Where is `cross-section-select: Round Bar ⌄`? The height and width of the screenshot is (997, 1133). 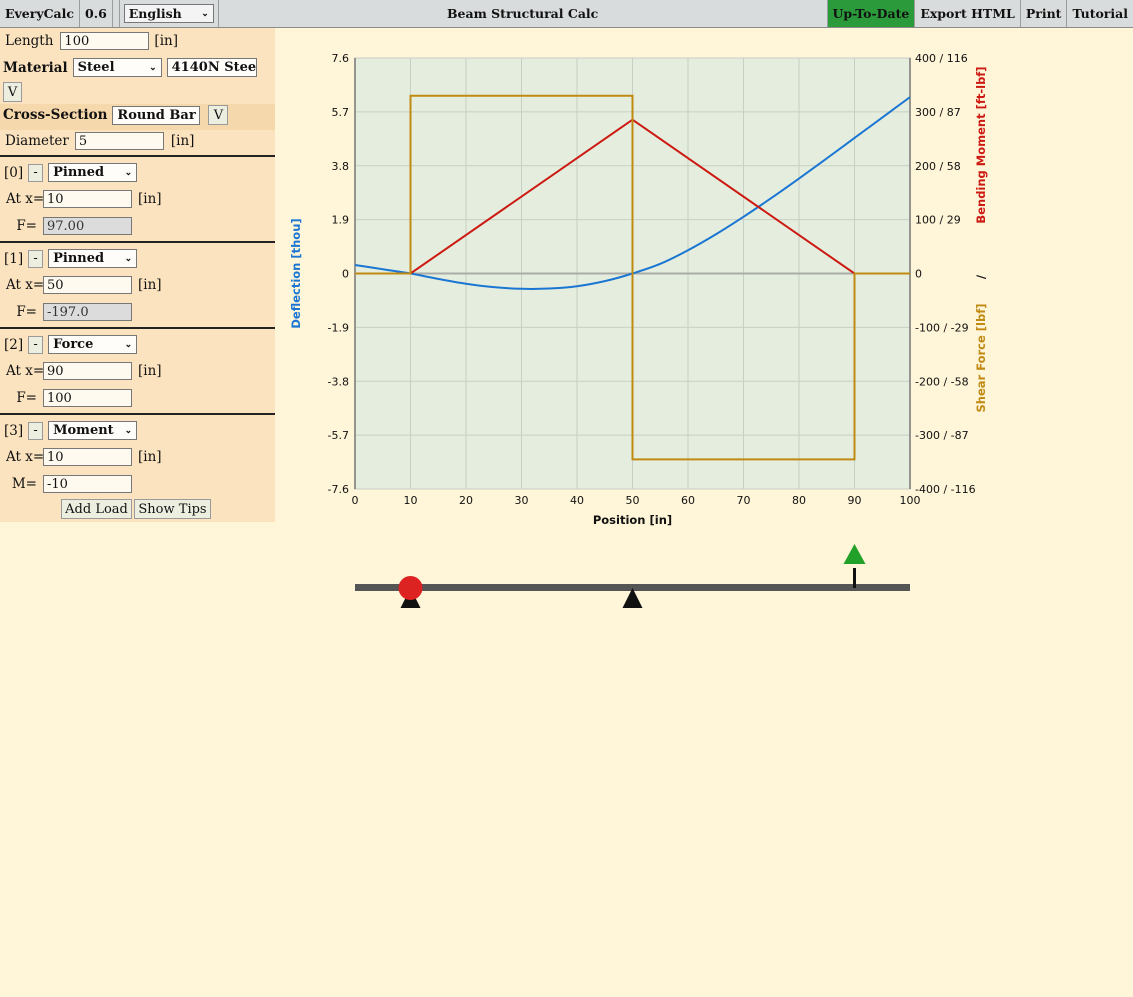
cross-section-select: Round Bar ⌄ is located at coordinates (156, 115).